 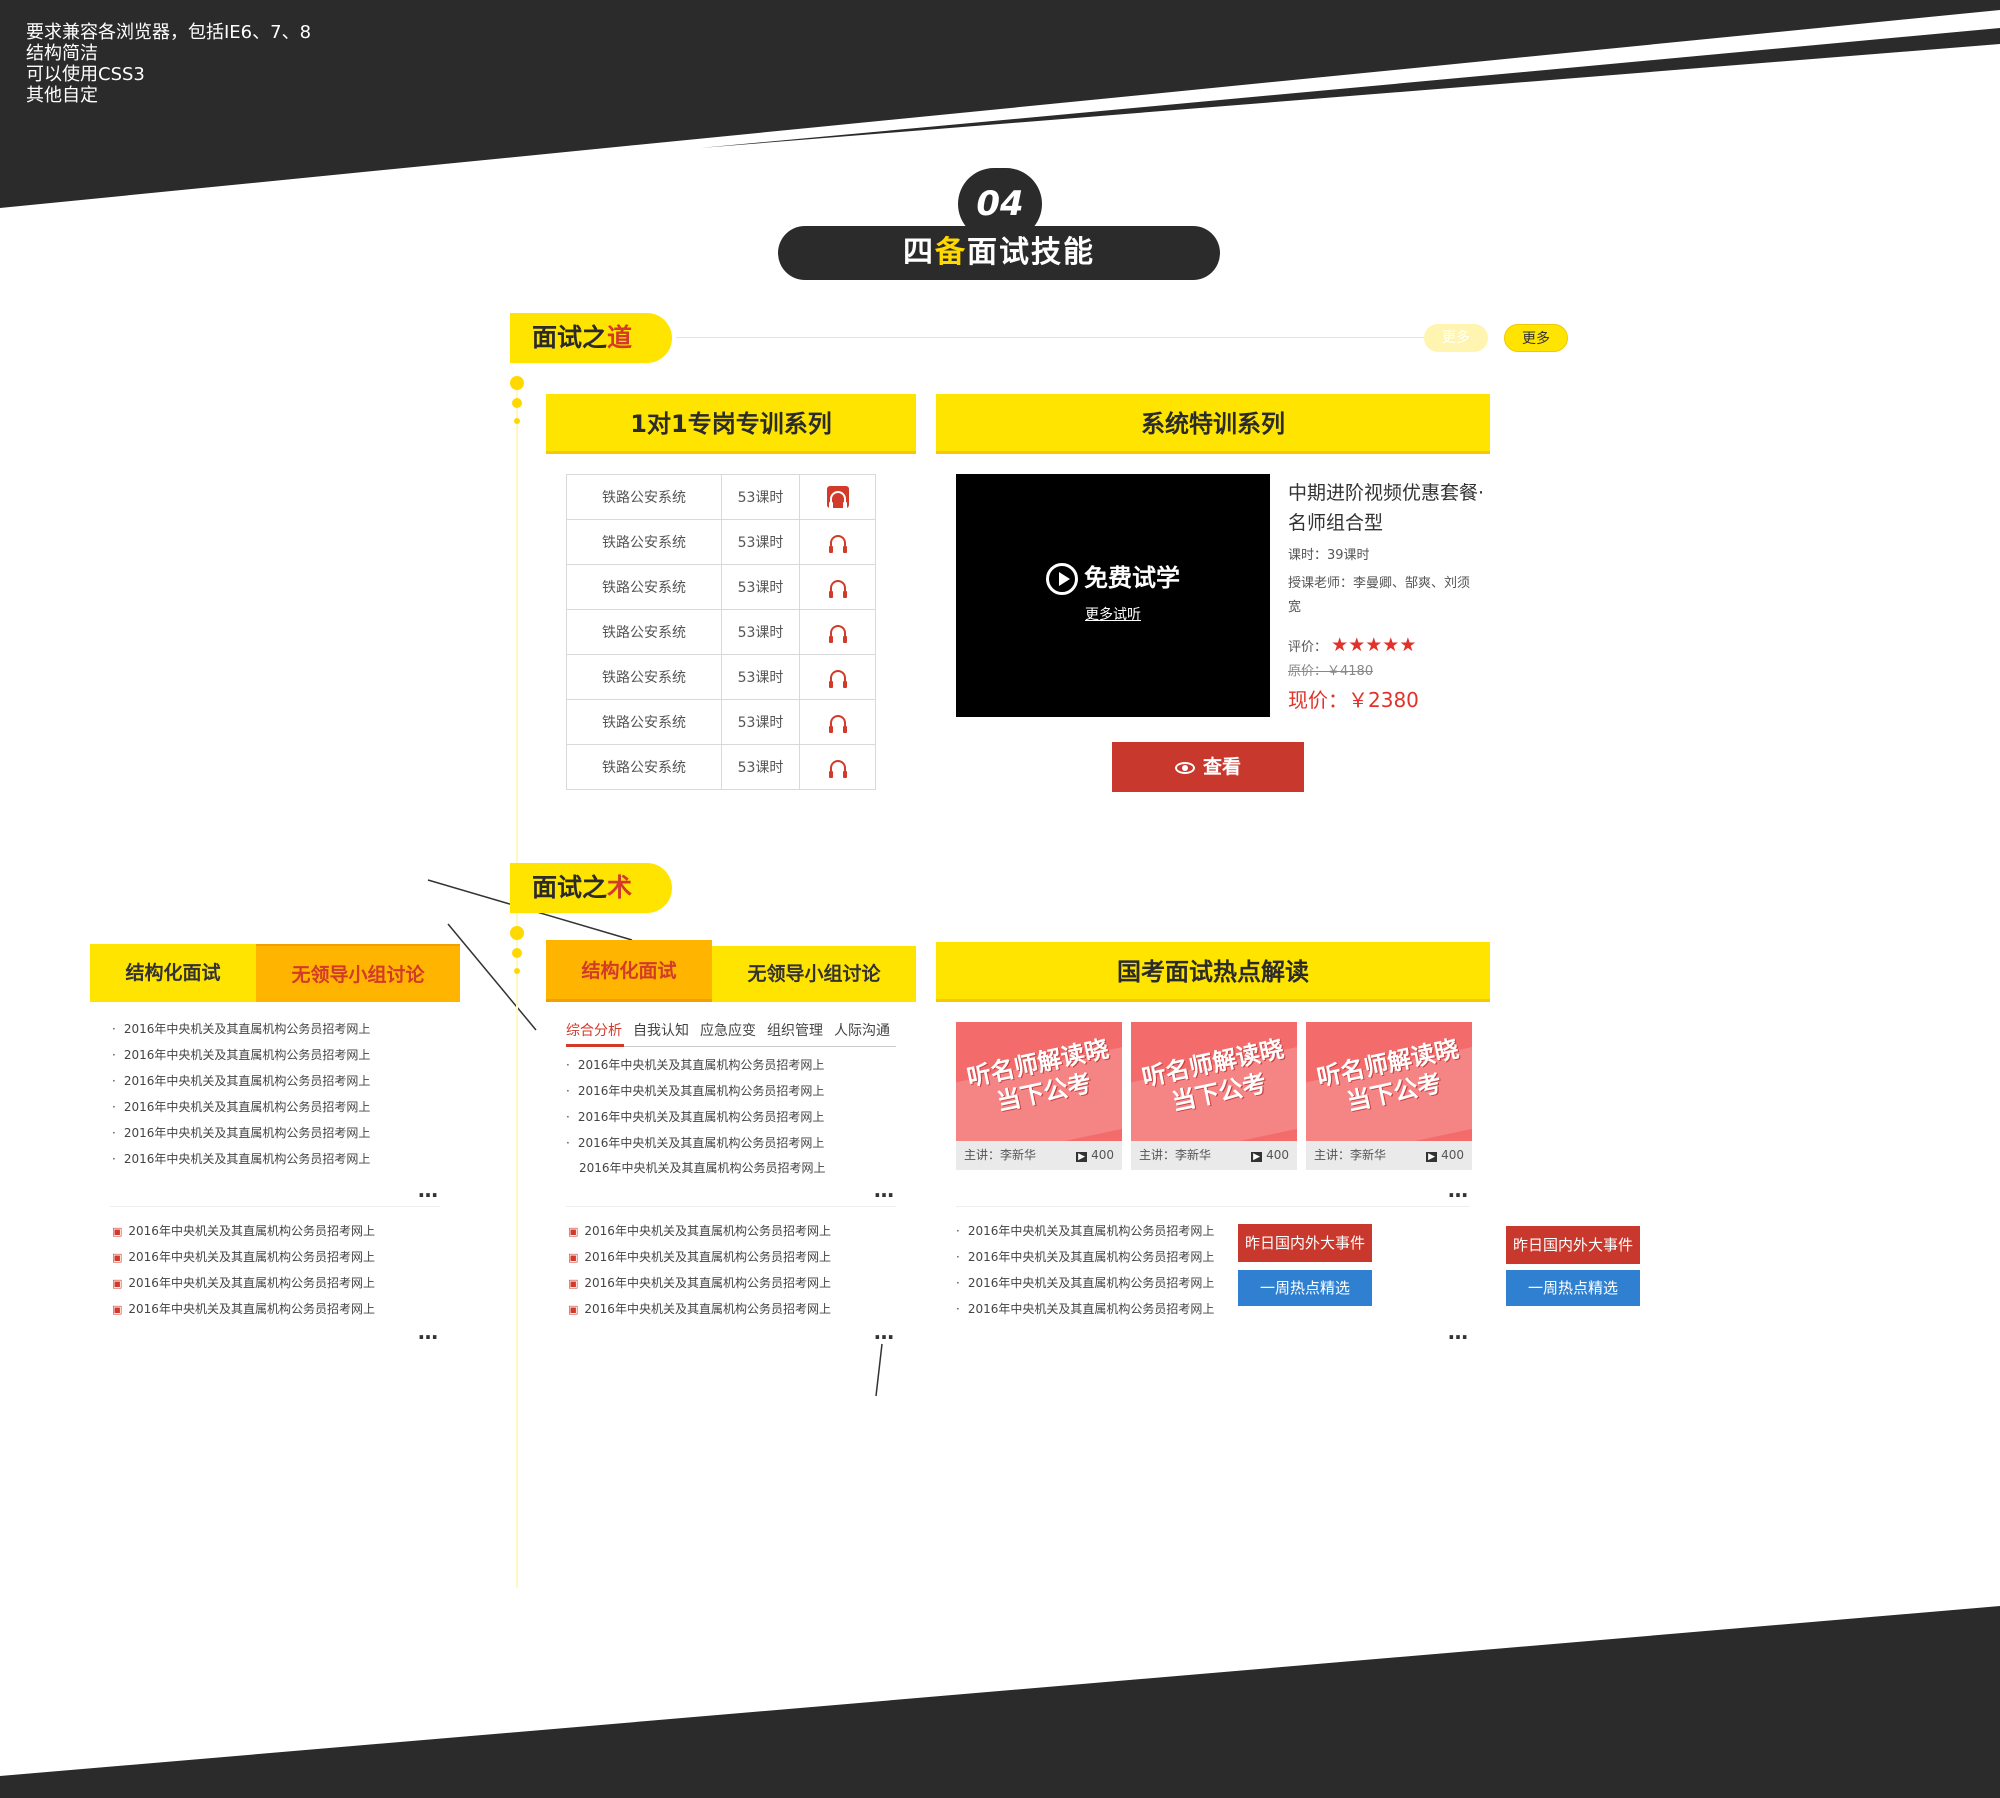 What do you see at coordinates (1389, 1155) in the screenshot?
I see `card-footer: 主讲：李新华 400` at bounding box center [1389, 1155].